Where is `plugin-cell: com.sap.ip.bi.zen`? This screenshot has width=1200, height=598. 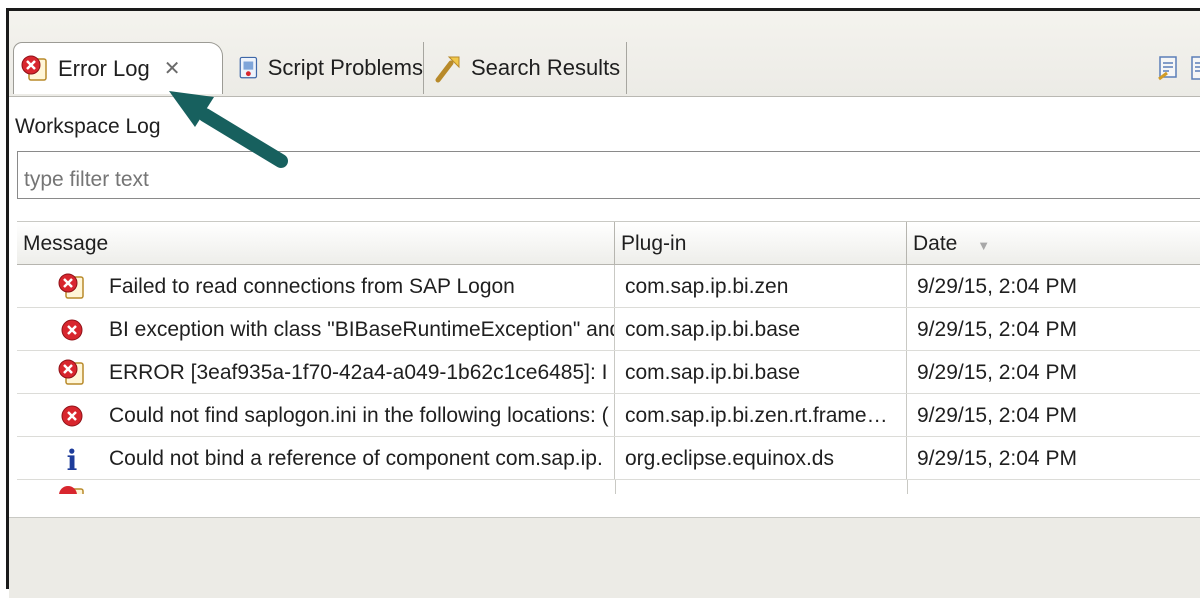 plugin-cell: com.sap.ip.bi.zen is located at coordinates (761, 286).